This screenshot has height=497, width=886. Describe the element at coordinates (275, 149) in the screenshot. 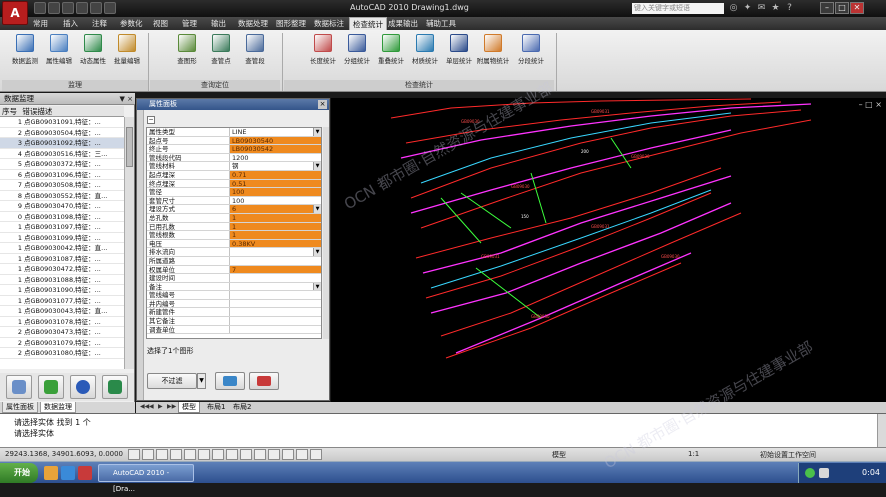

I see `property-value: LB09030542` at that location.